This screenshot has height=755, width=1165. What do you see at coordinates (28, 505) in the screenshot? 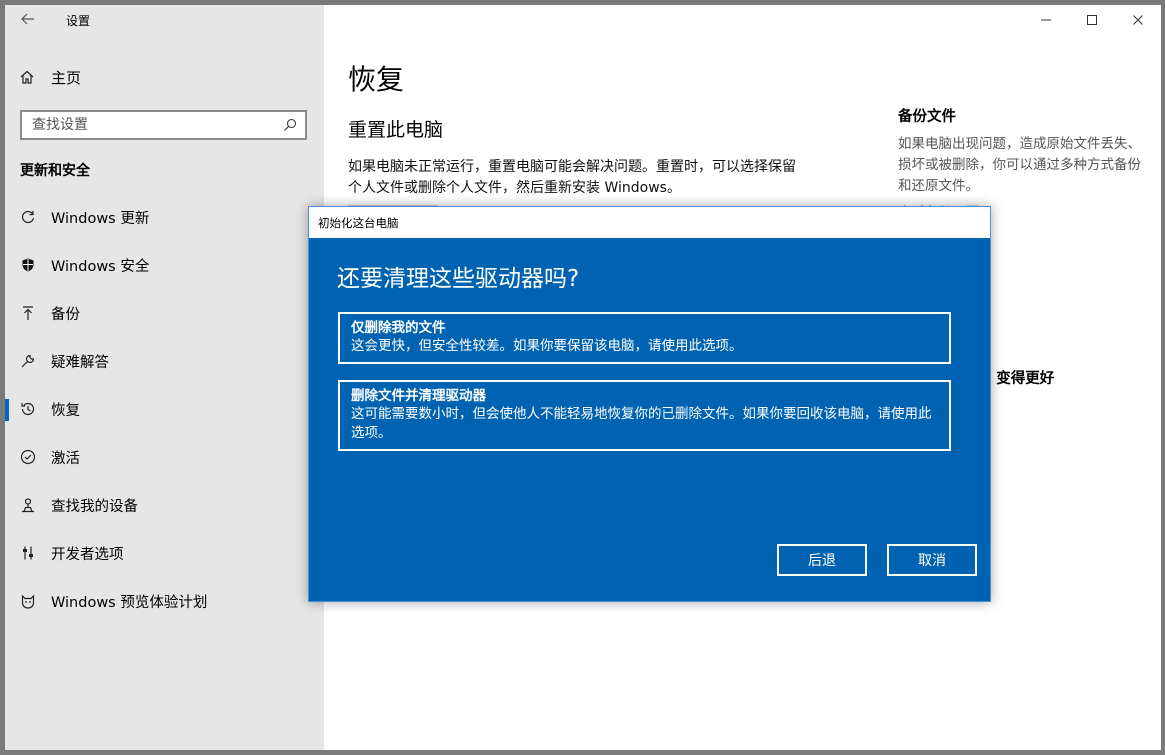
I see `person-pin-icon` at bounding box center [28, 505].